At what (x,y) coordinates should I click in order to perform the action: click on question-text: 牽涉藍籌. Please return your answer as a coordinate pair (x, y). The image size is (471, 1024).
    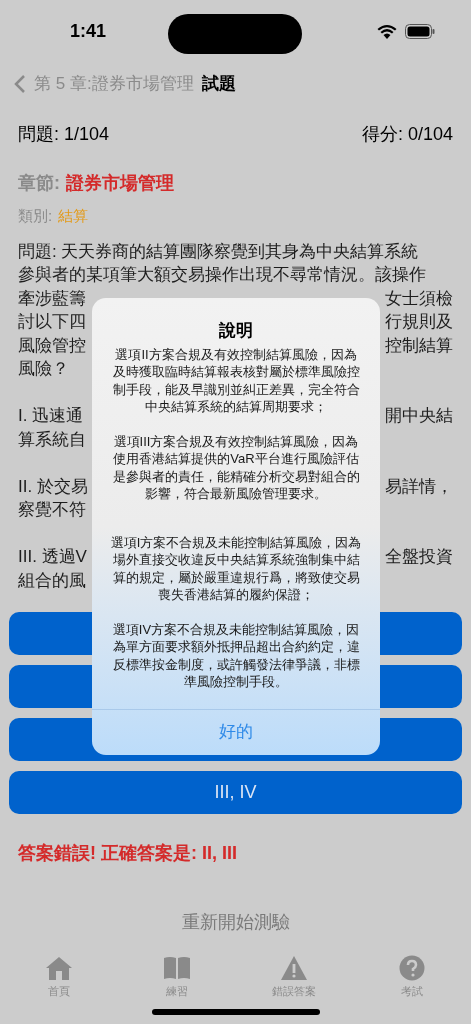
    Looking at the image, I should click on (52, 298).